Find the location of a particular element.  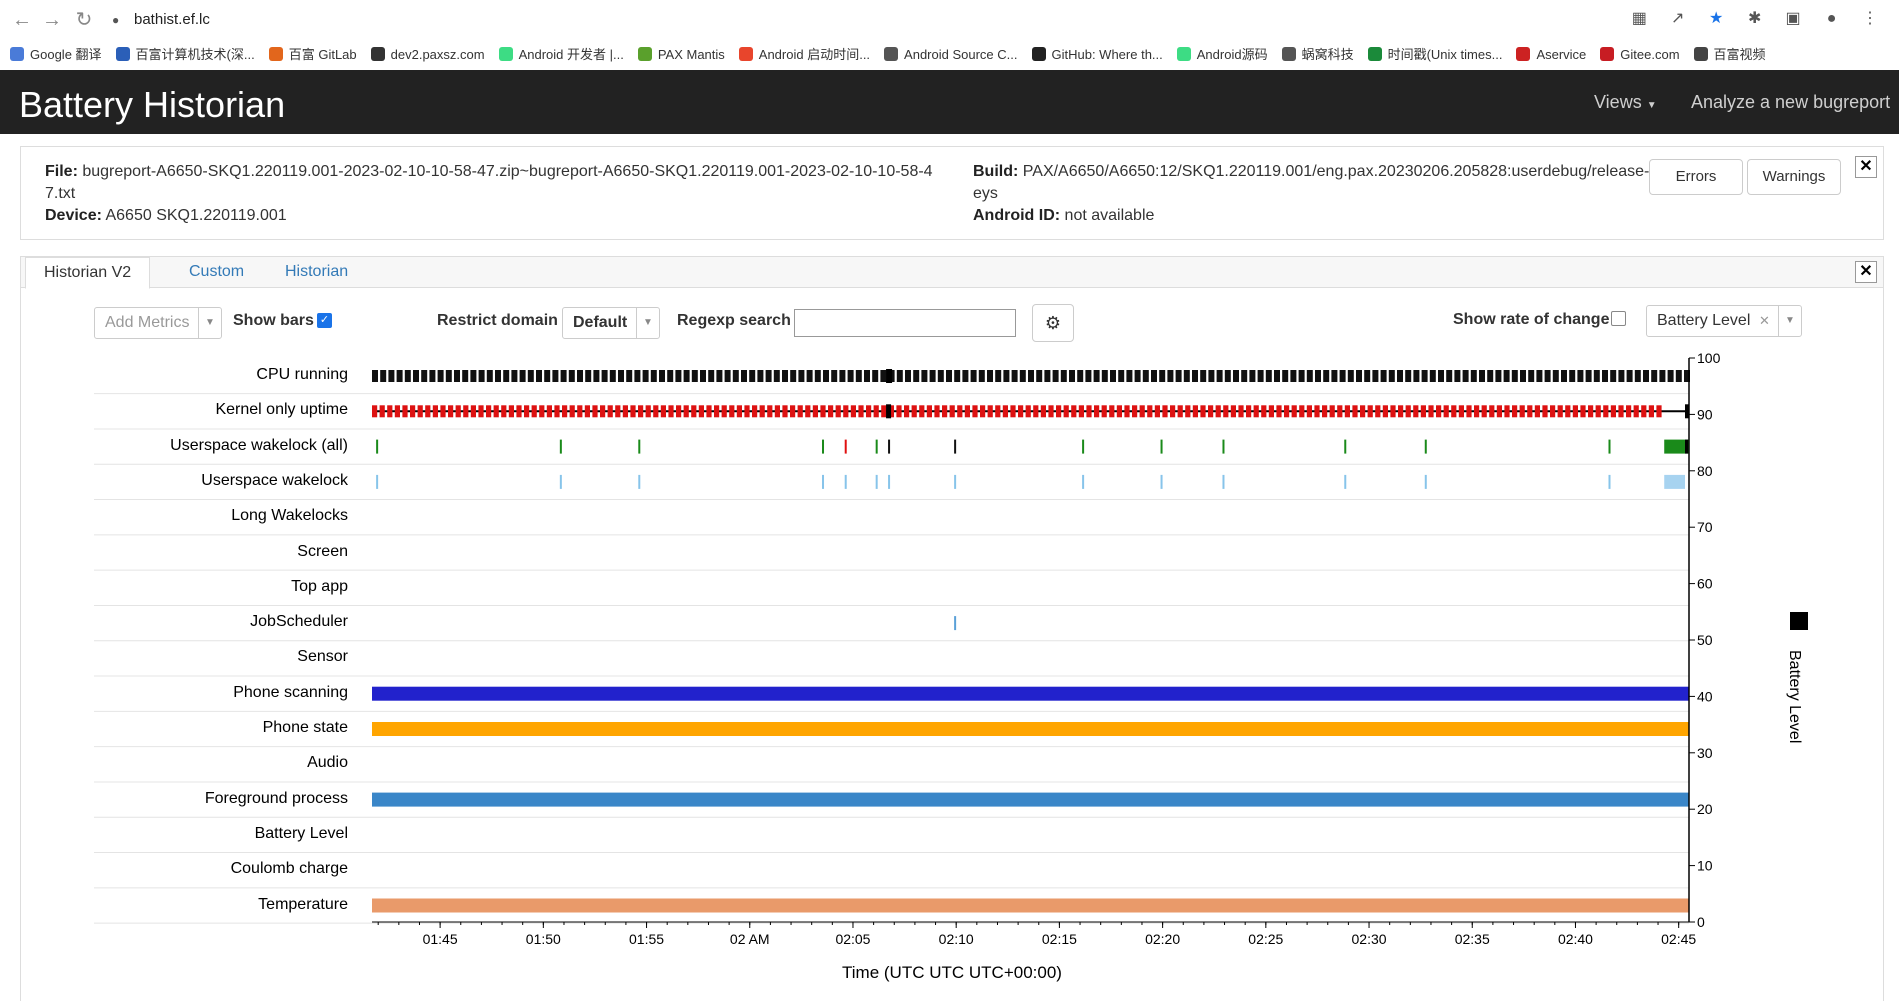

bookmark-label: Android源码 is located at coordinates (1232, 54).